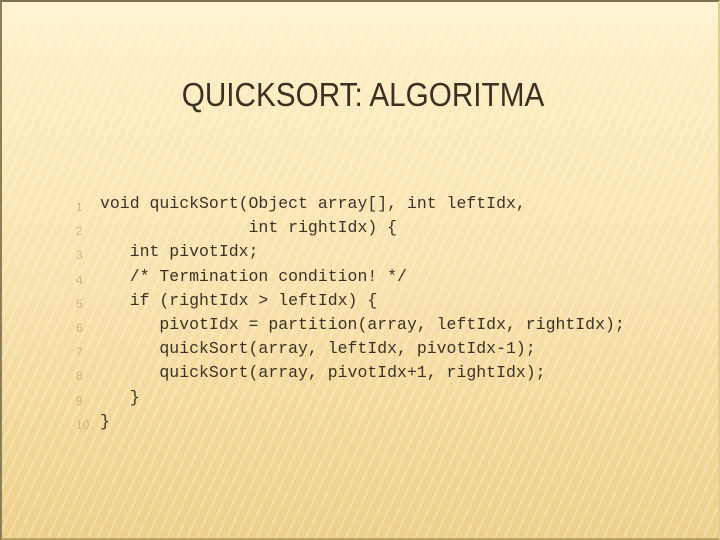 The image size is (720, 540). What do you see at coordinates (83, 424) in the screenshot?
I see `line-number: 10` at bounding box center [83, 424].